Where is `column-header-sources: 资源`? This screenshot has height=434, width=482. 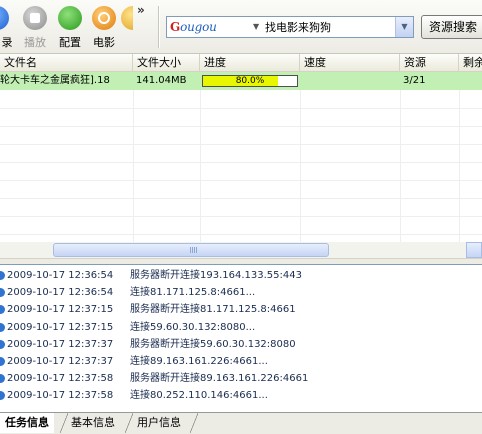 column-header-sources: 资源 is located at coordinates (429, 62).